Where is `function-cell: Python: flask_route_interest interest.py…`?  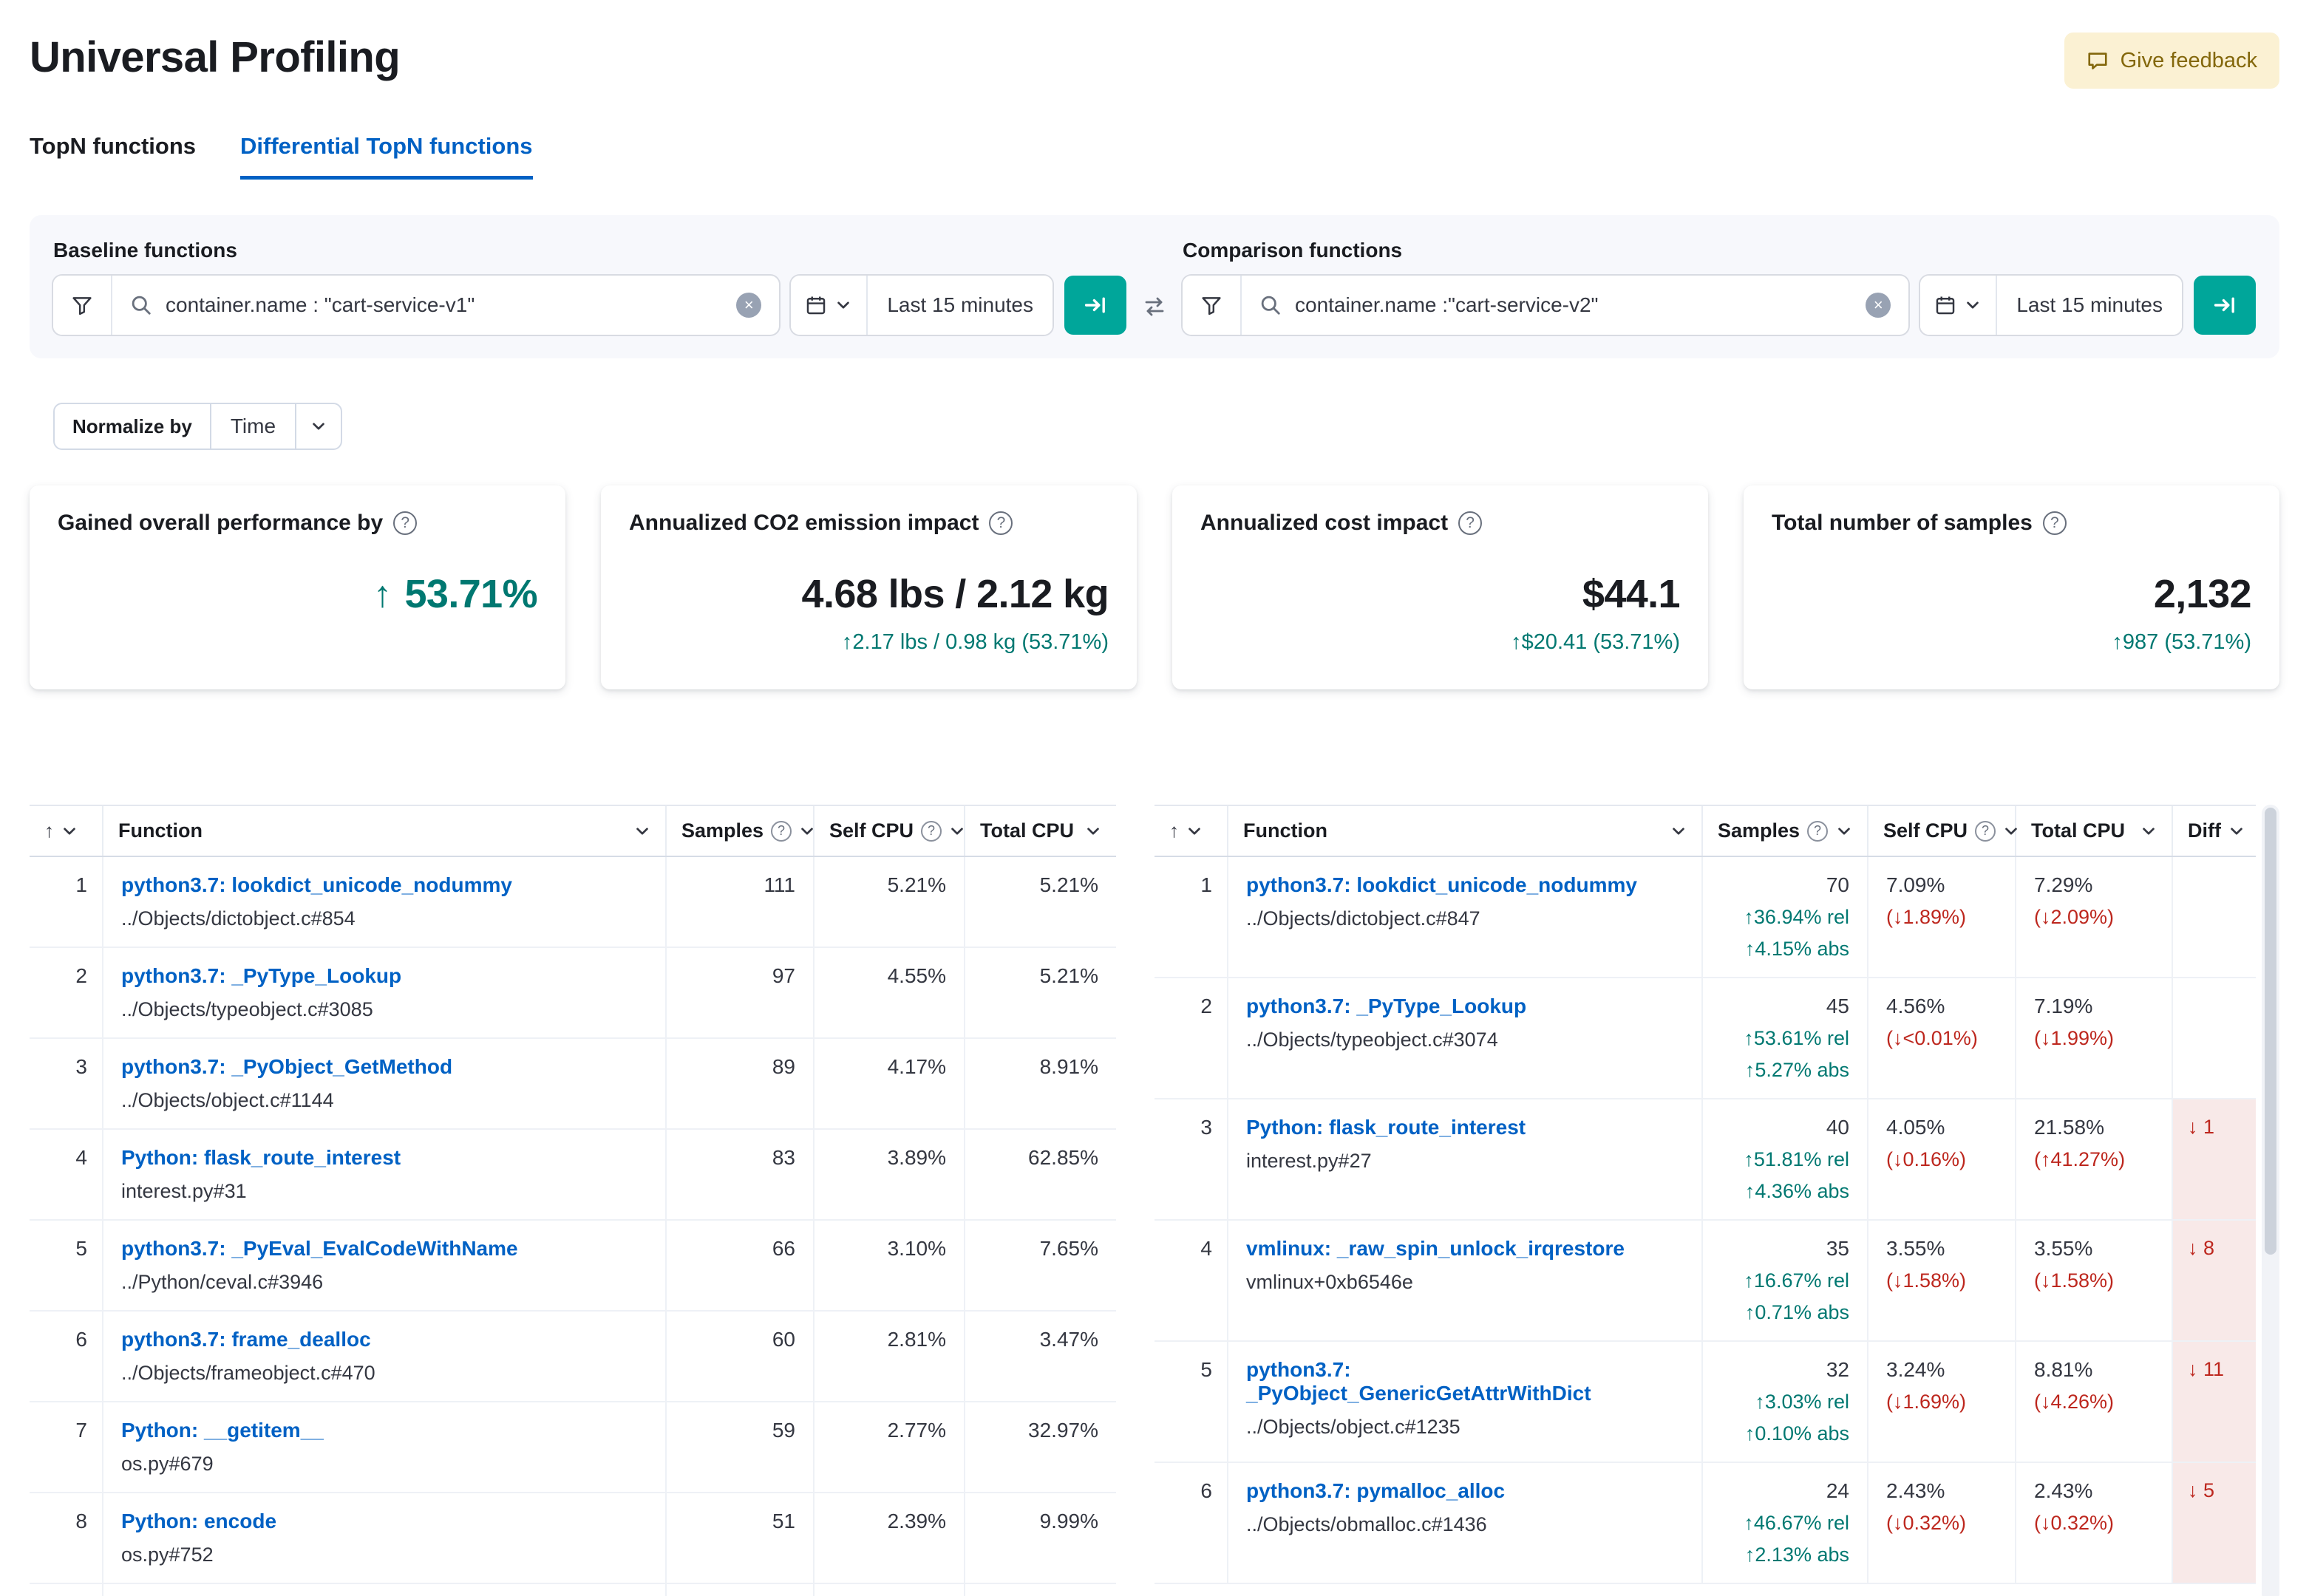 function-cell: Python: flask_route_interest interest.py… is located at coordinates (1465, 1159).